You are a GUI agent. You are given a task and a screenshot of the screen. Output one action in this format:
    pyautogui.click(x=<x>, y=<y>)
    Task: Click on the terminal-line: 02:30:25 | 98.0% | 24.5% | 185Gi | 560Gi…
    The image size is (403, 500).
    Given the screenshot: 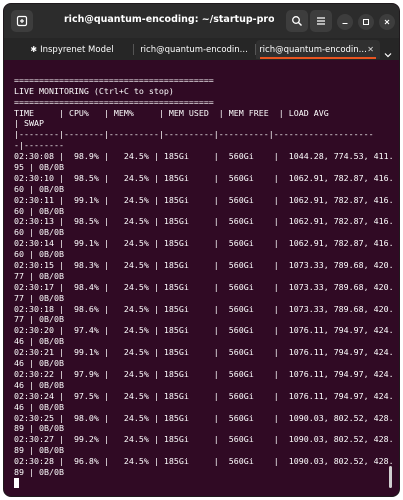 What is the action you would take?
    pyautogui.click(x=204, y=417)
    